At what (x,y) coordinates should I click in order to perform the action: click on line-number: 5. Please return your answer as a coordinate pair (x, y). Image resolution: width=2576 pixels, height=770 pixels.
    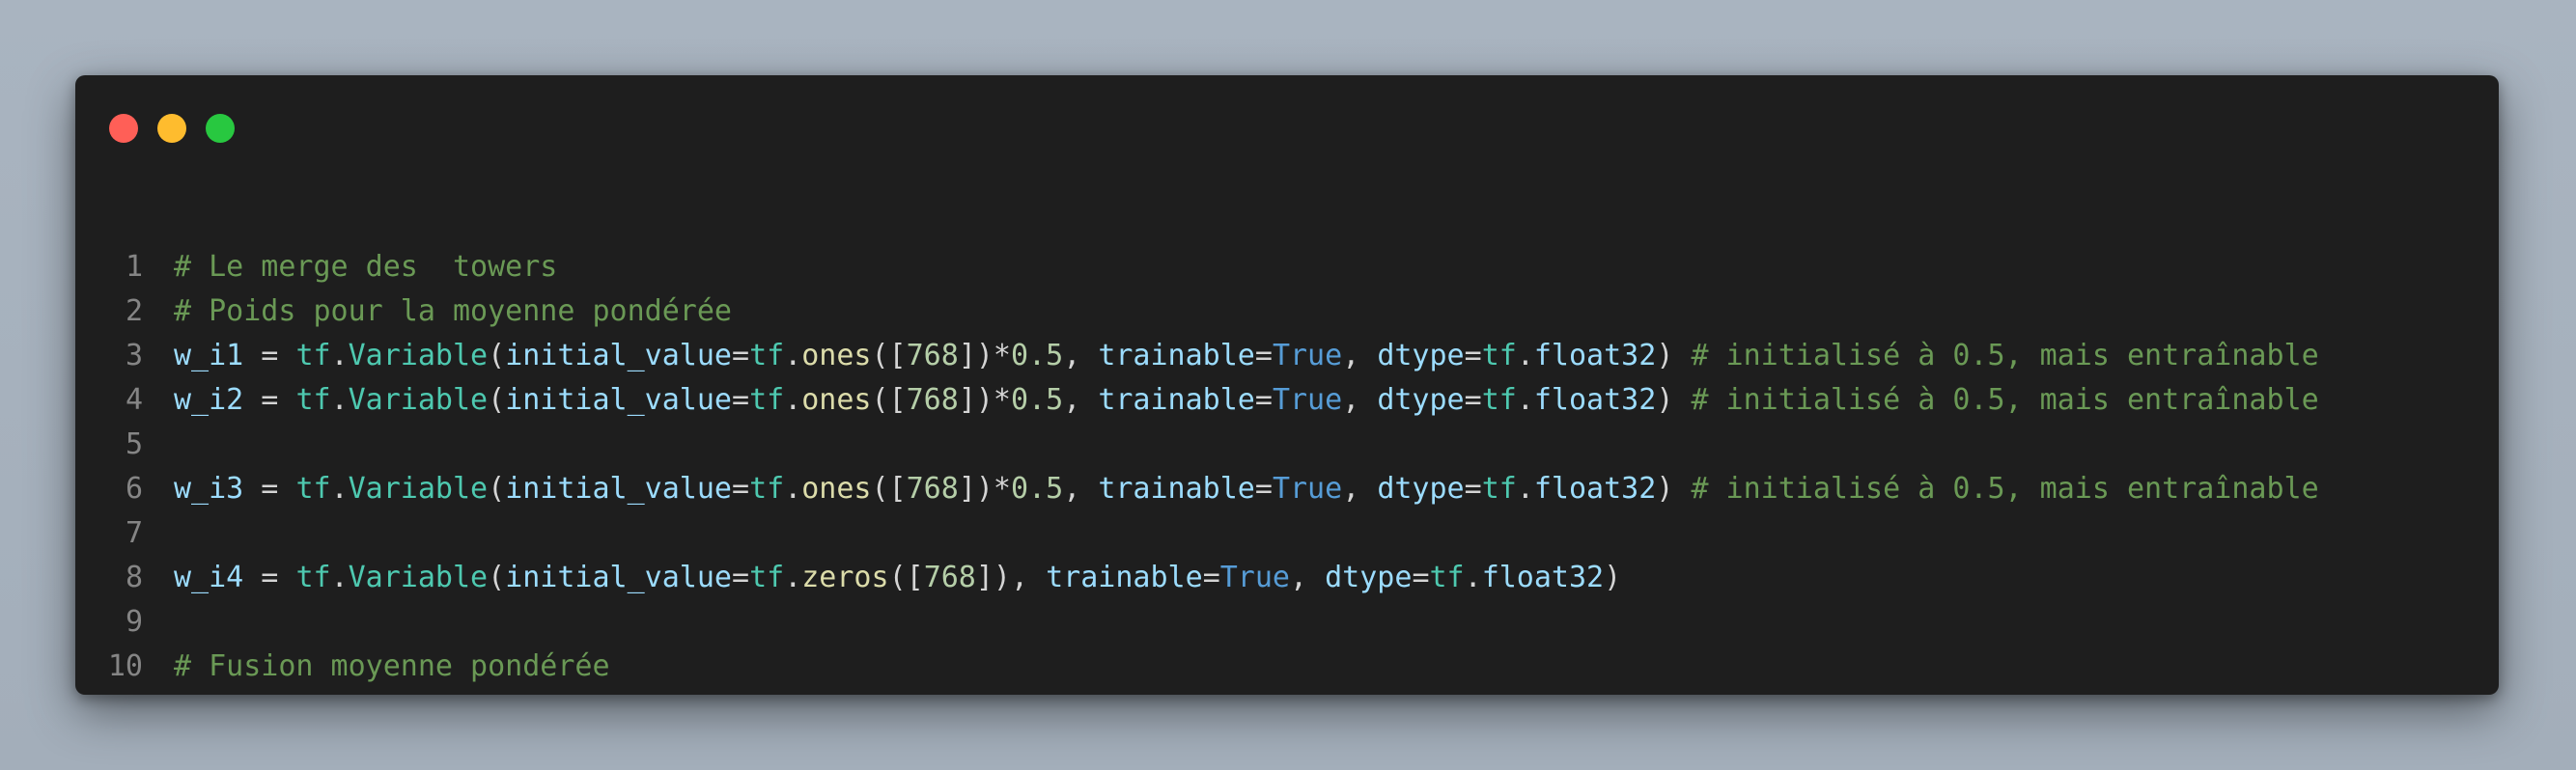
    Looking at the image, I should click on (134, 444).